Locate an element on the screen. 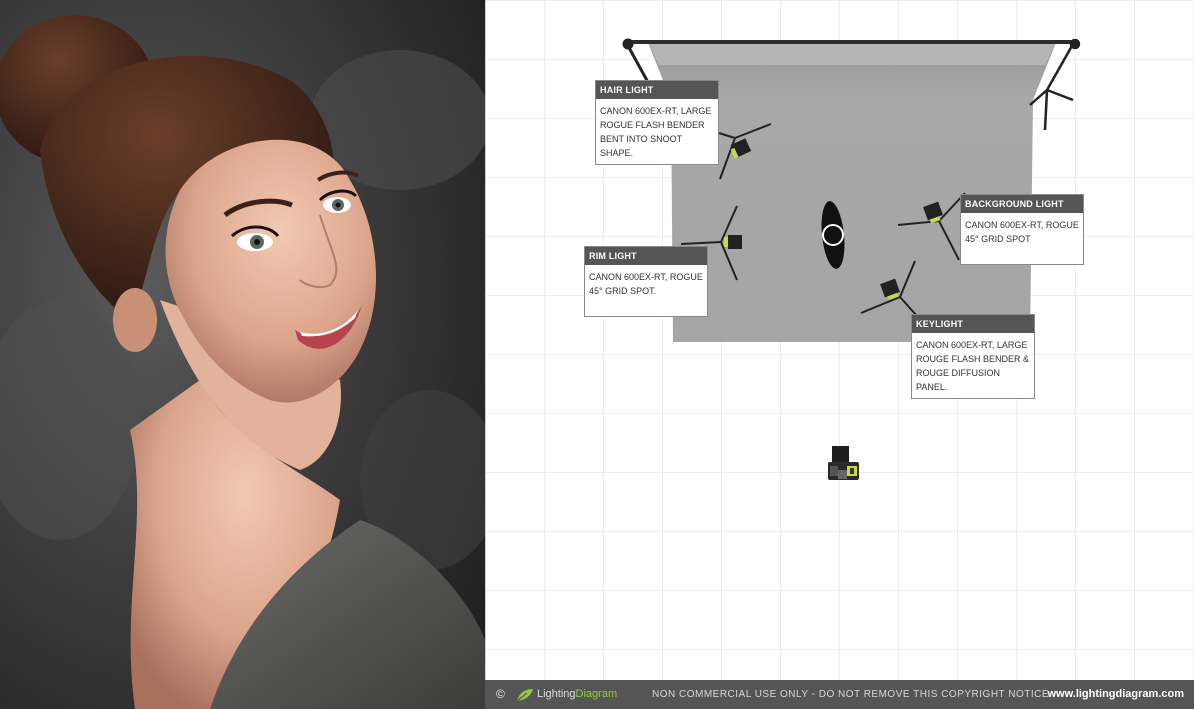 This screenshot has height=709, width=1194. hair-light-label-title: HAIR LIGHT is located at coordinates (657, 90).